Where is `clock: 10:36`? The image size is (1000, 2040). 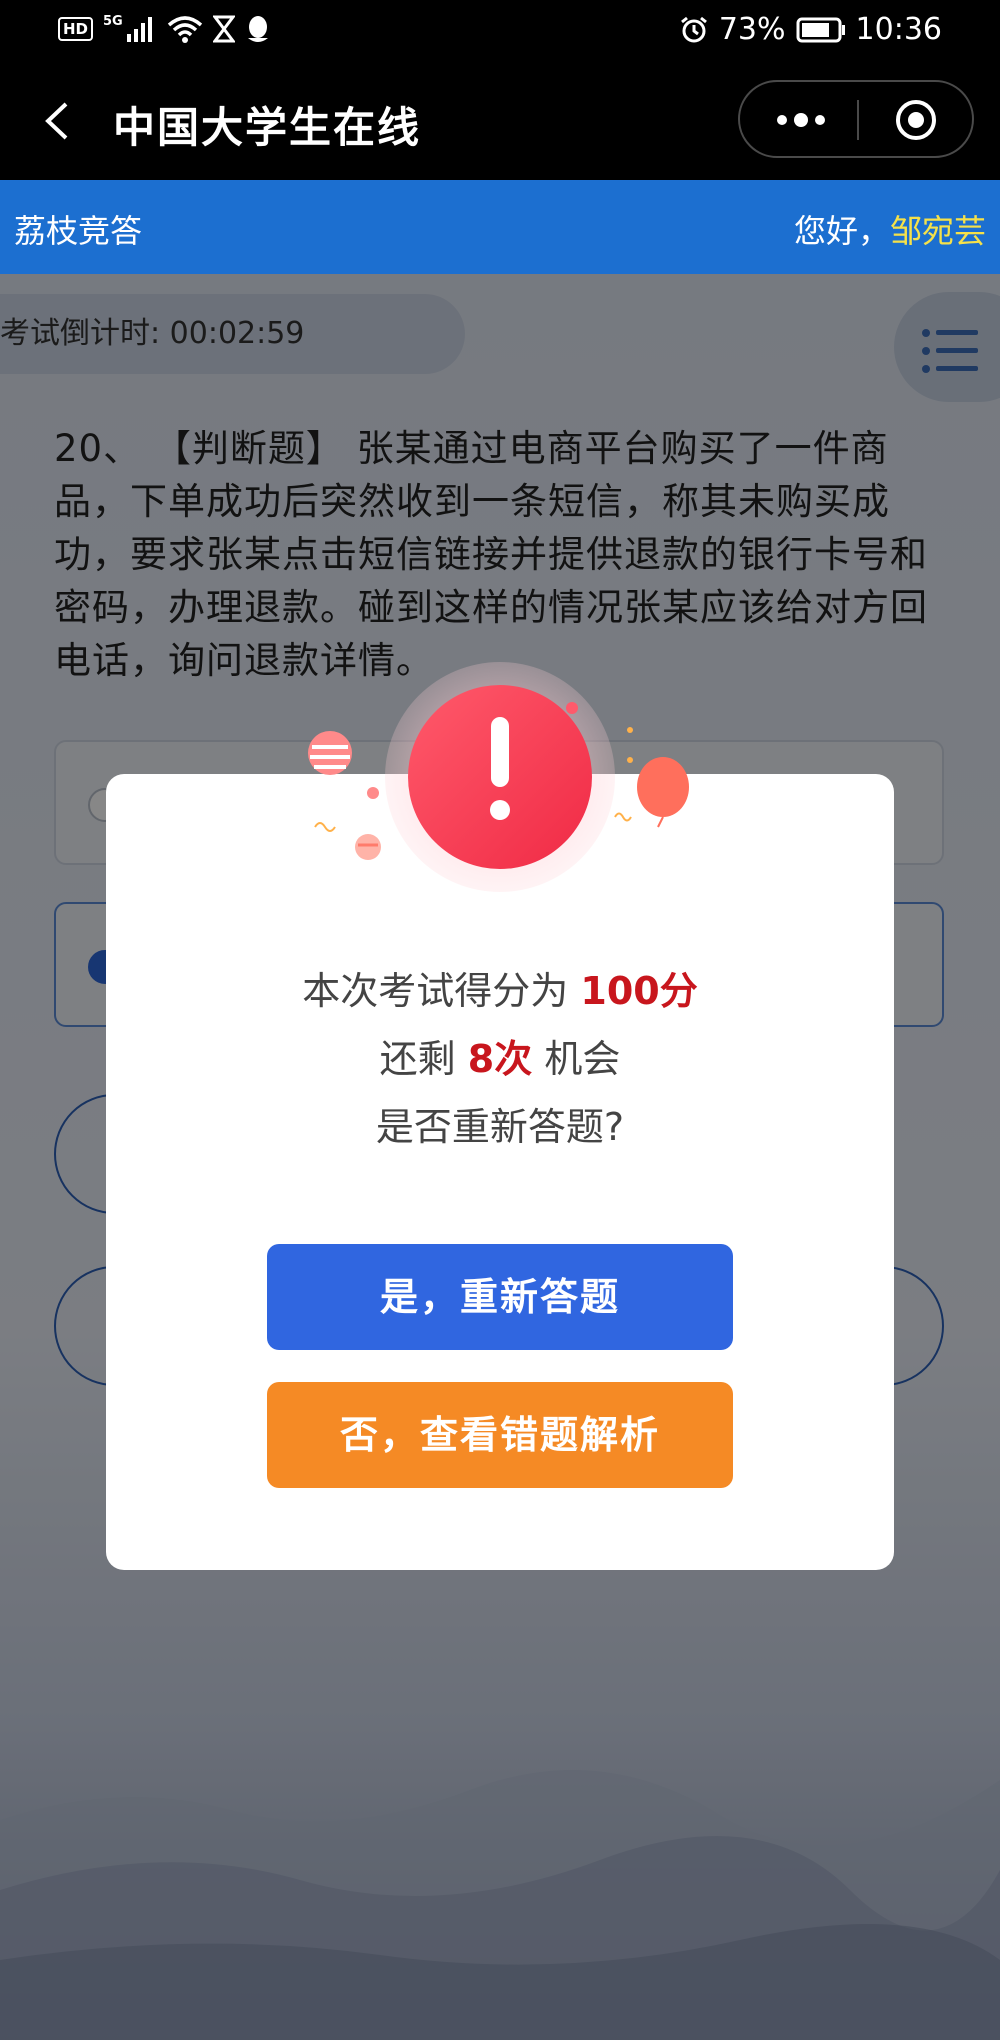 clock: 10:36 is located at coordinates (898, 29).